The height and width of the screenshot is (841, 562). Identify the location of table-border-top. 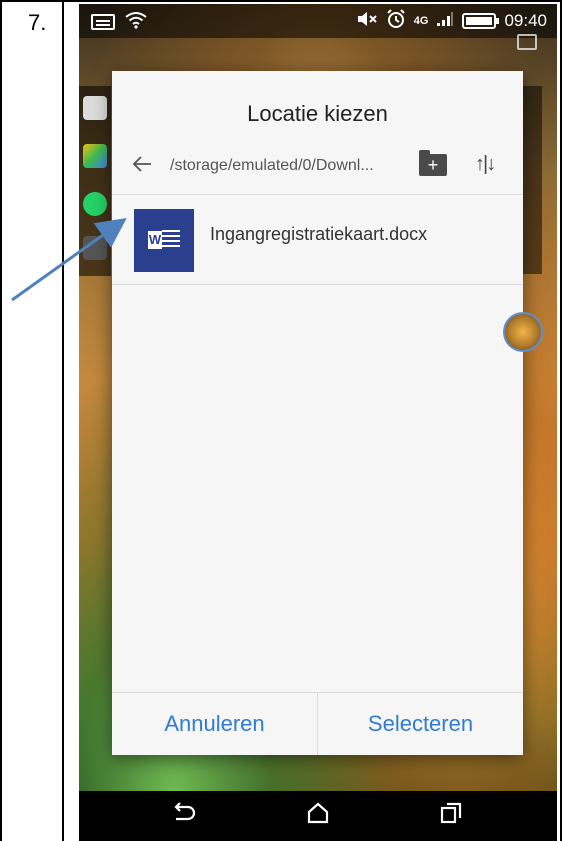
(281, 1).